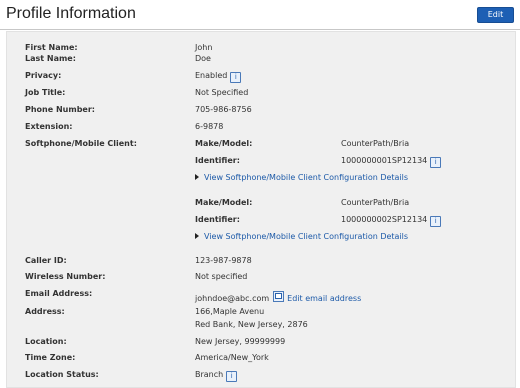 This screenshot has height=388, width=520. What do you see at coordinates (81, 143) in the screenshot?
I see `softphone-label: Softphone/Mobile Client:` at bounding box center [81, 143].